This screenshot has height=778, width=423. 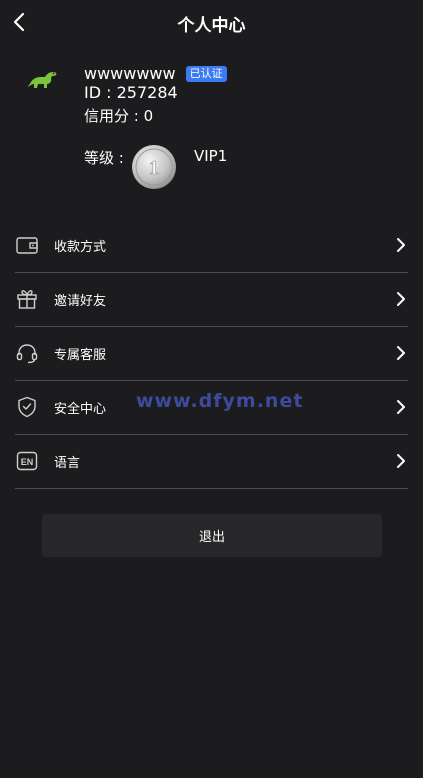 What do you see at coordinates (211, 462) in the screenshot?
I see `menu-item-language: EN 语言` at bounding box center [211, 462].